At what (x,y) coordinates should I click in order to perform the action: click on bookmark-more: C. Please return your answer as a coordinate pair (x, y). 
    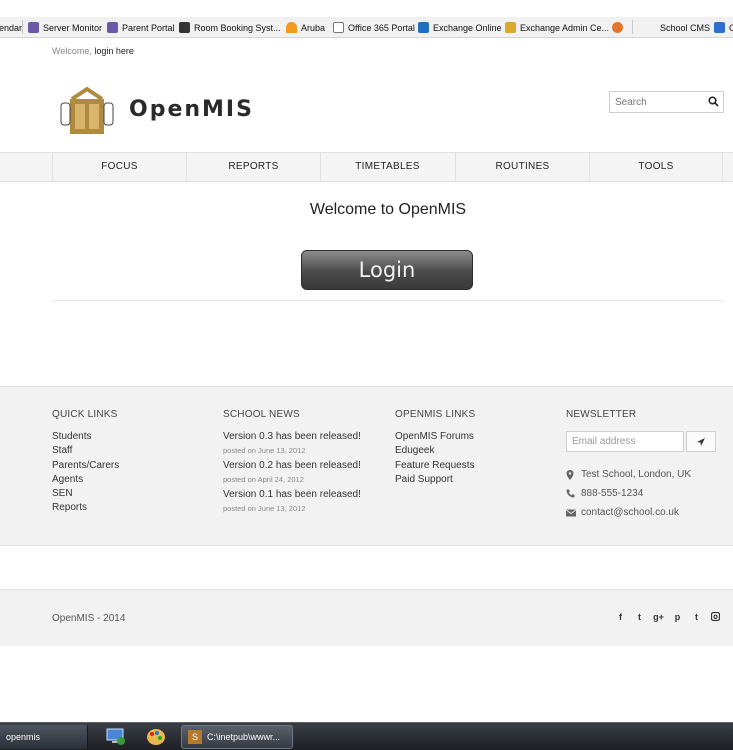
    Looking at the image, I should click on (723, 27).